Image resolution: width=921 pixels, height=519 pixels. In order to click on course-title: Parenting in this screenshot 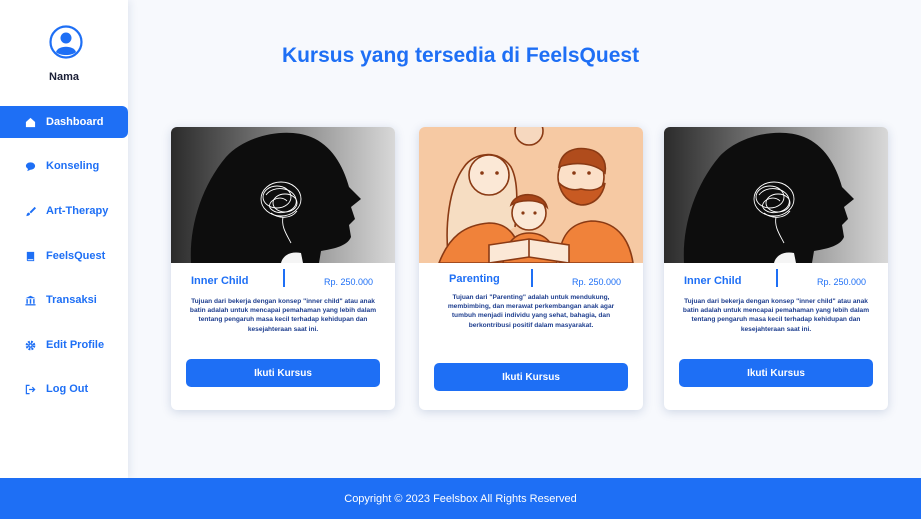, I will do `click(474, 279)`.